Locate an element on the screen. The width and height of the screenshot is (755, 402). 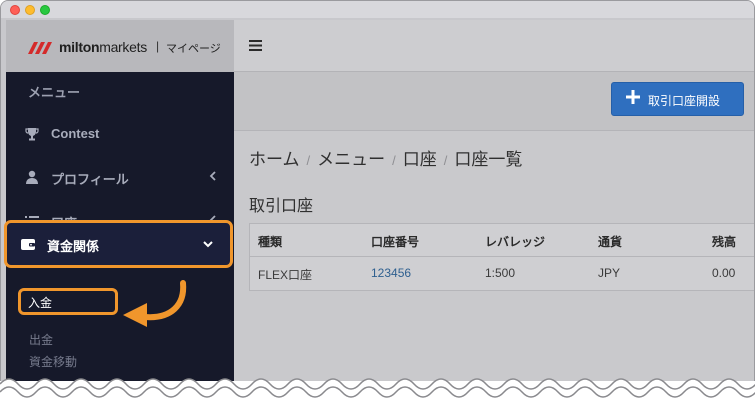
open-trading-account-button: 取引口座開設 is located at coordinates (677, 99).